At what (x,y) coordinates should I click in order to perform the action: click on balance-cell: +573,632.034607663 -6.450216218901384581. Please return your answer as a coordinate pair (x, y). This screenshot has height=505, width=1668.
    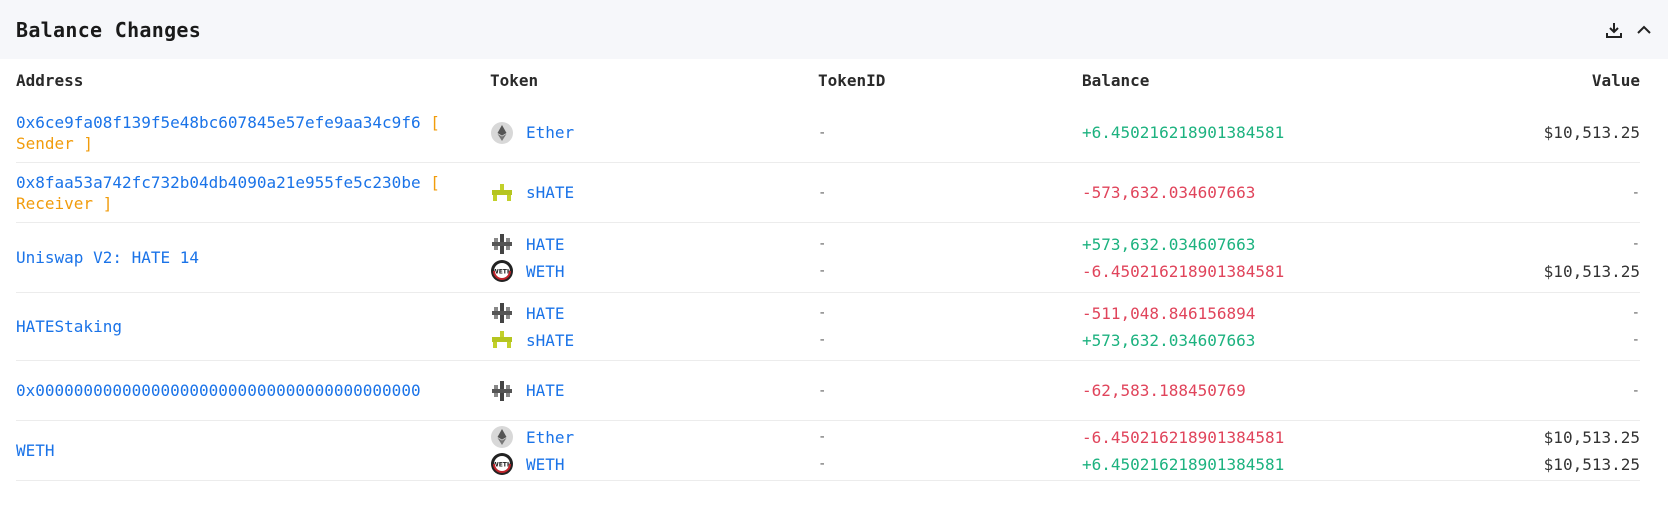
    Looking at the image, I should click on (1257, 258).